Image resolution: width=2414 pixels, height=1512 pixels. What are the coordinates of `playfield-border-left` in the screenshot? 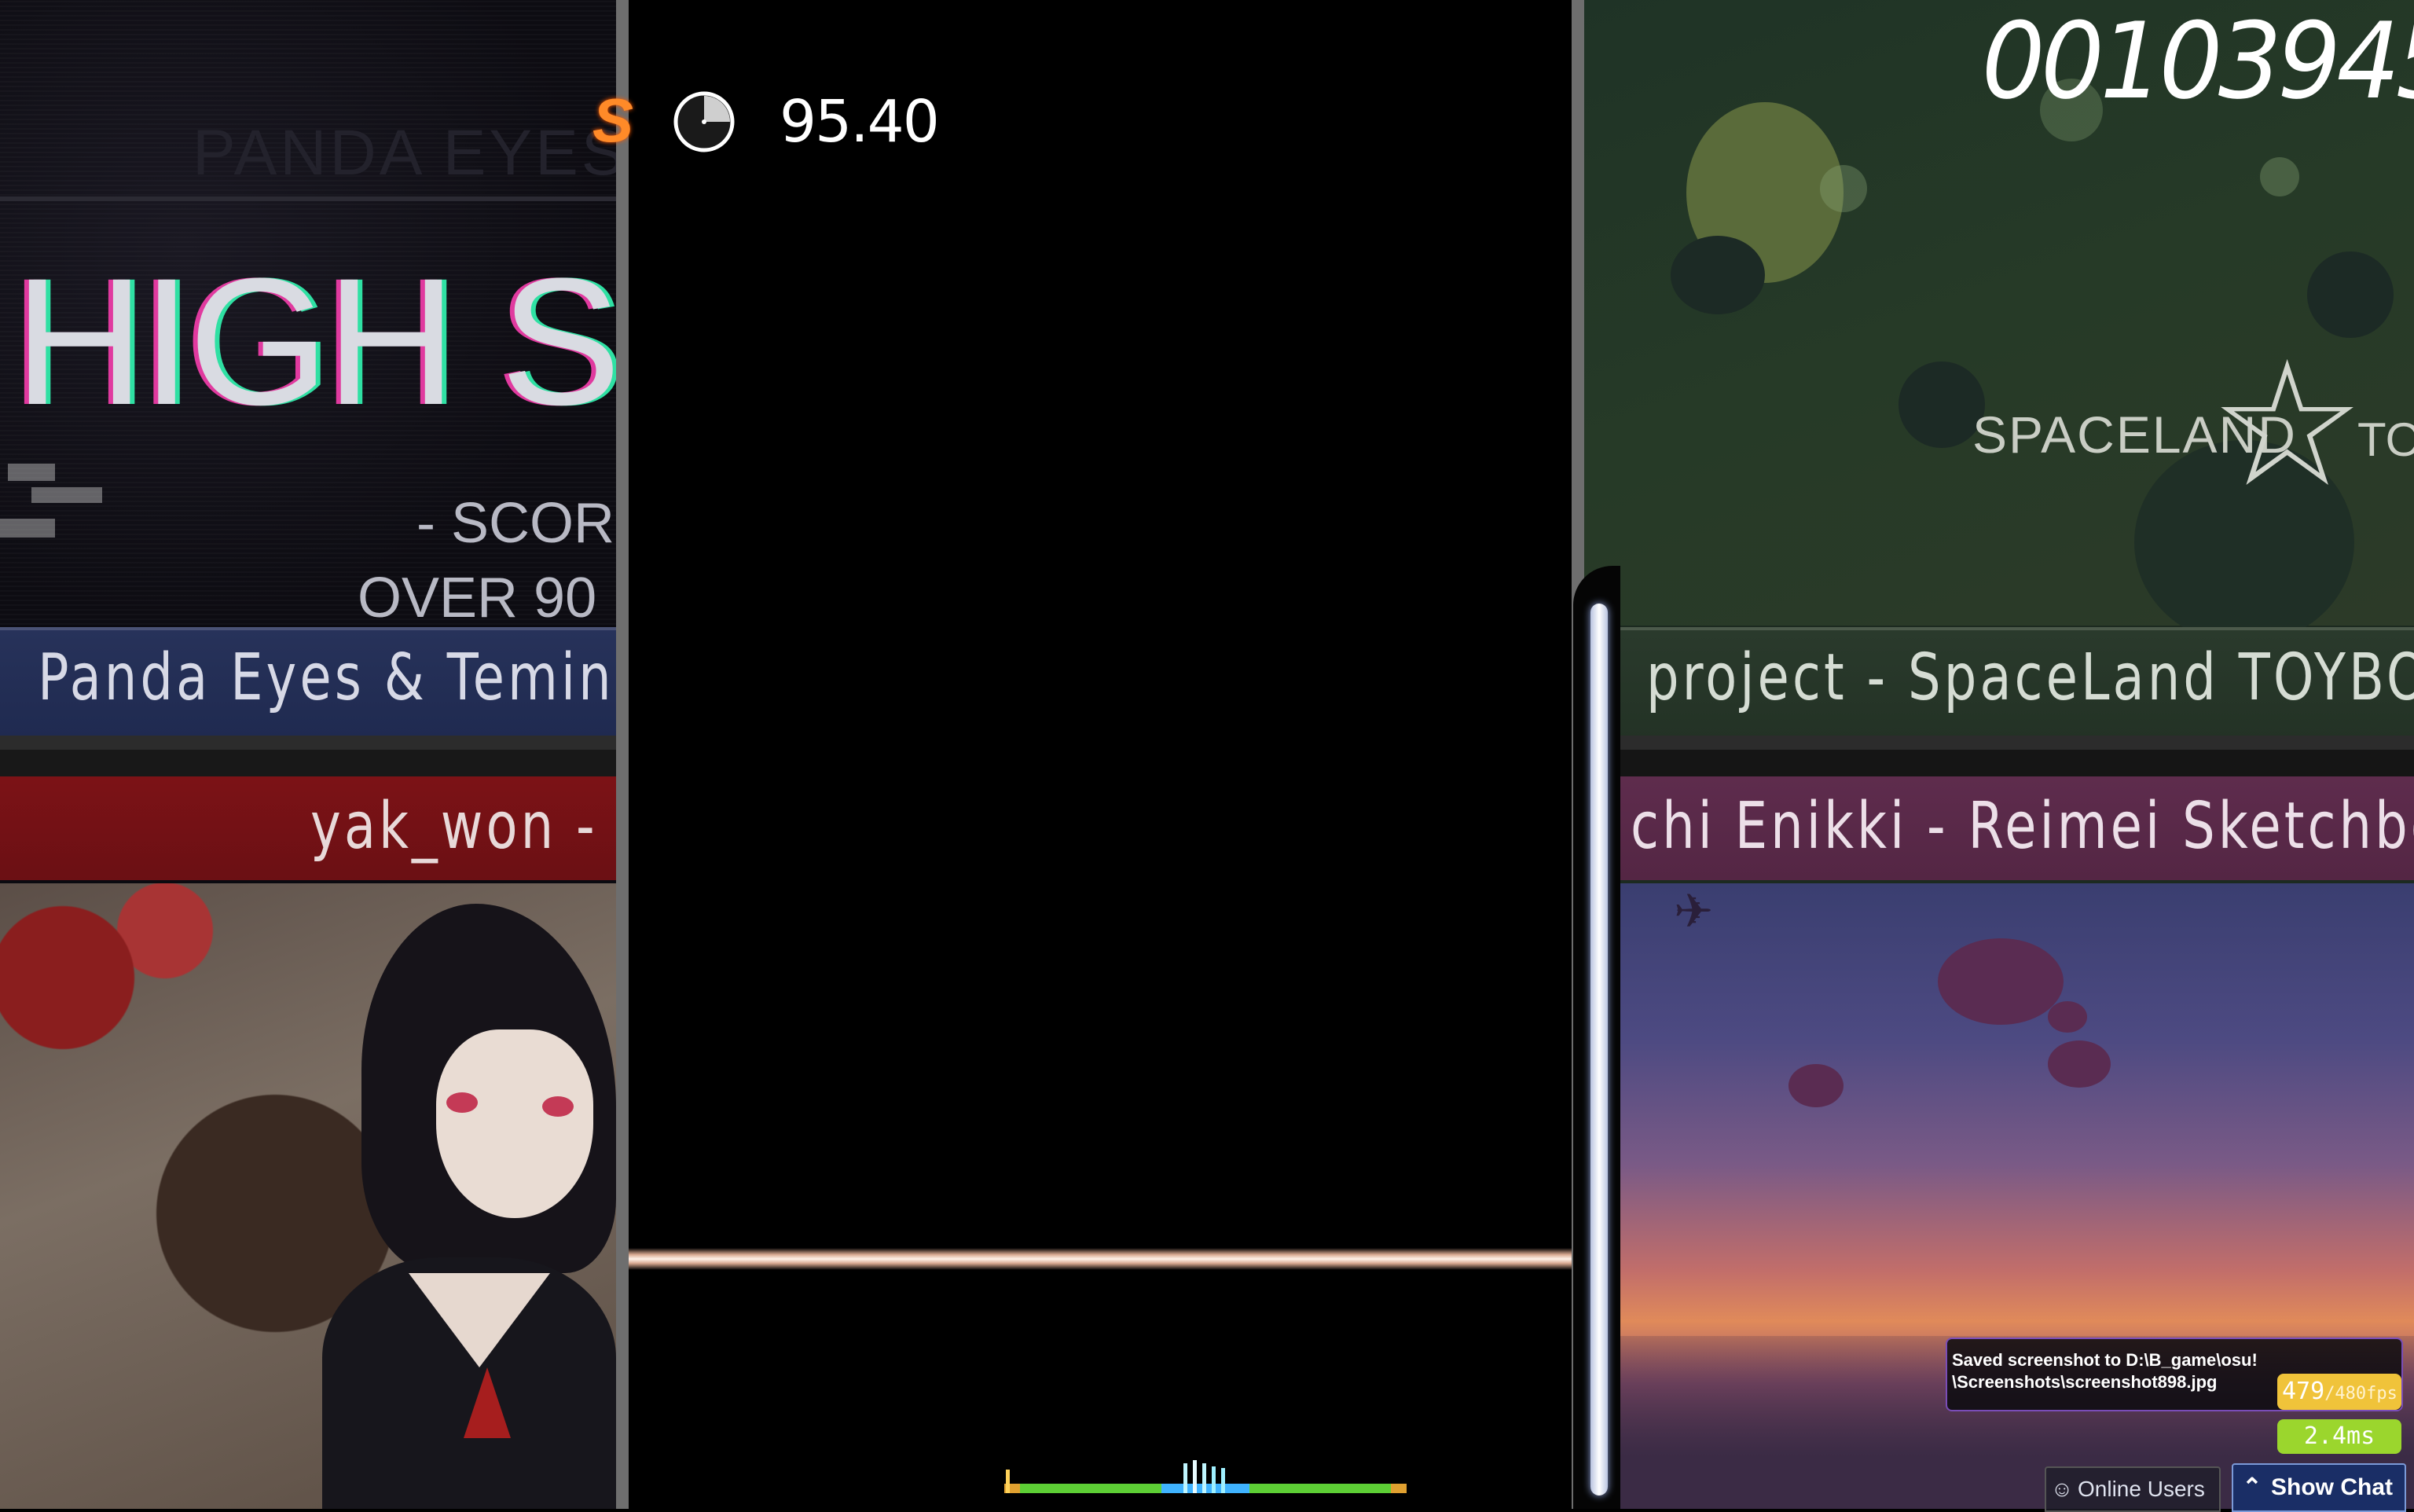 It's located at (622, 755).